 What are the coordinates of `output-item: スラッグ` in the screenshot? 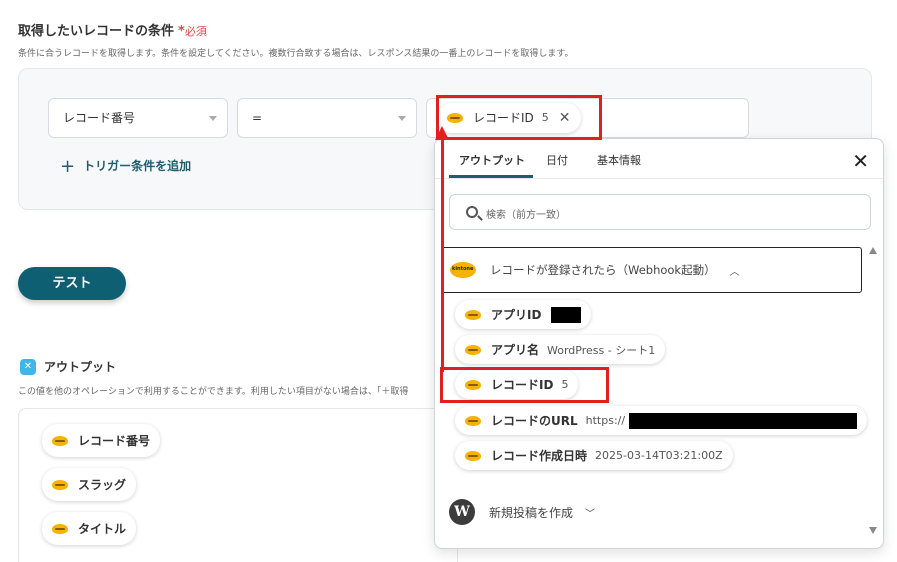 It's located at (89, 484).